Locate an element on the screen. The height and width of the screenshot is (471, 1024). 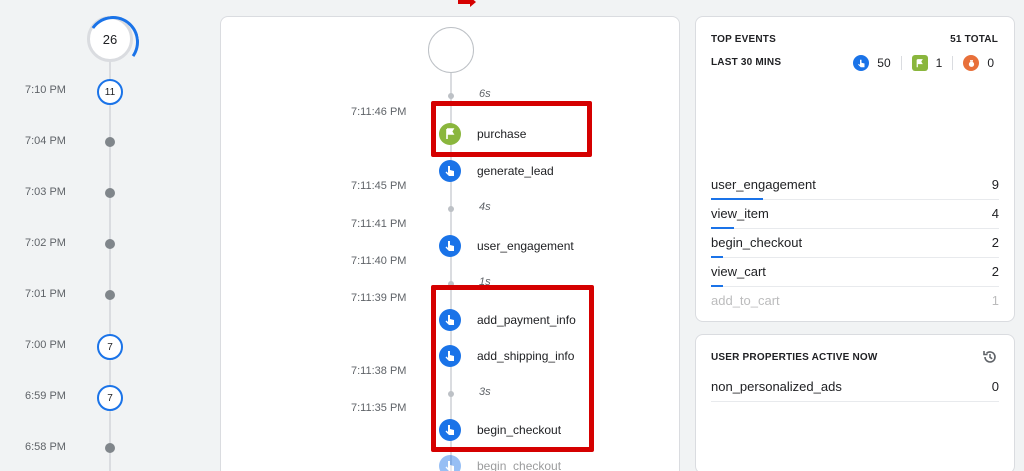
minute-time: 7:10 PM is located at coordinates (45, 90).